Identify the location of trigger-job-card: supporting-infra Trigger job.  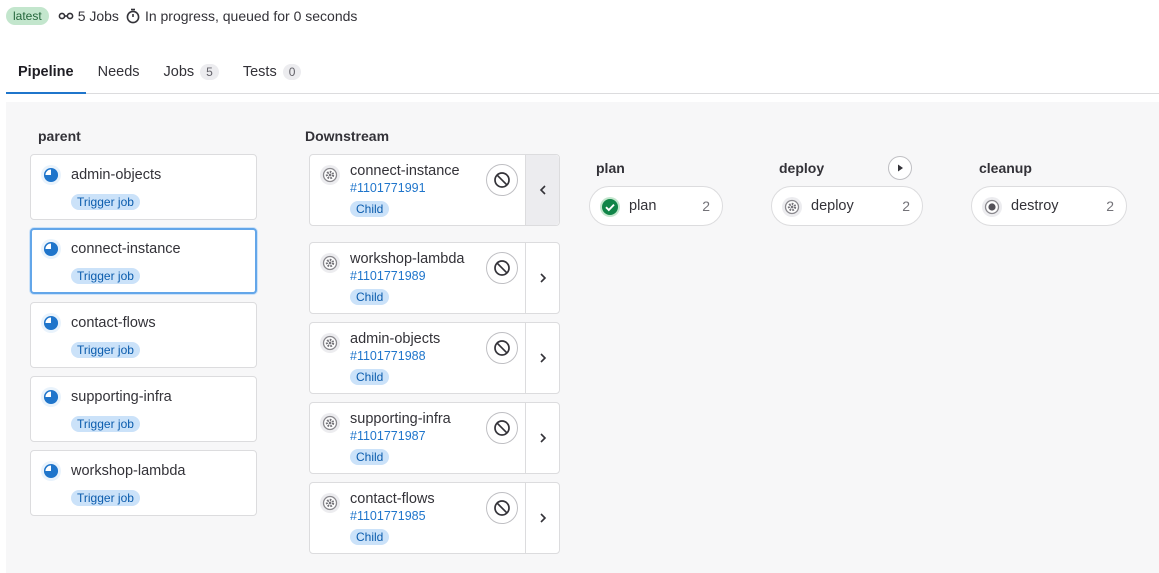
(143, 409).